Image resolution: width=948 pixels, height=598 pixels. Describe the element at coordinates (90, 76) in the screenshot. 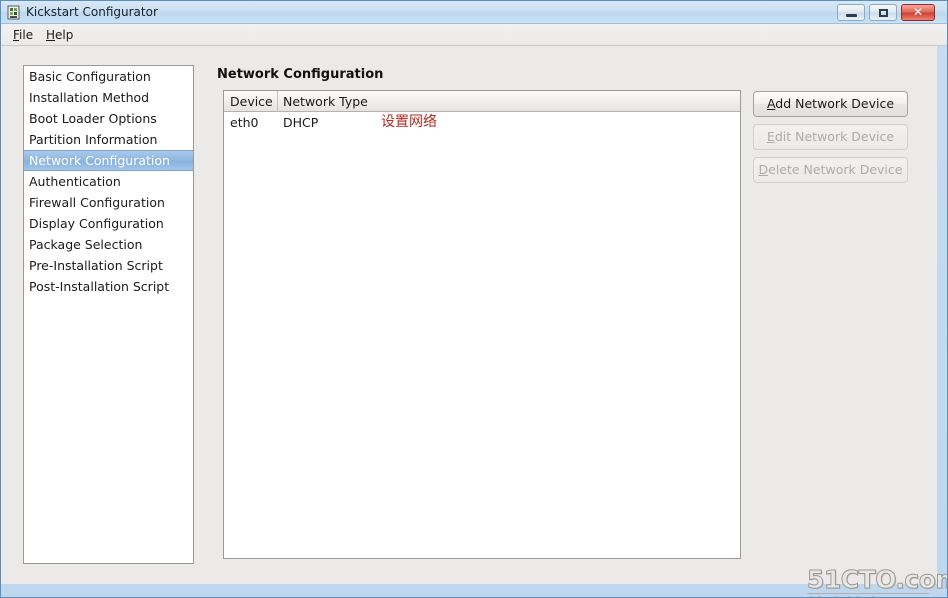

I see `sidebar-item-label: Basic Configuration` at that location.